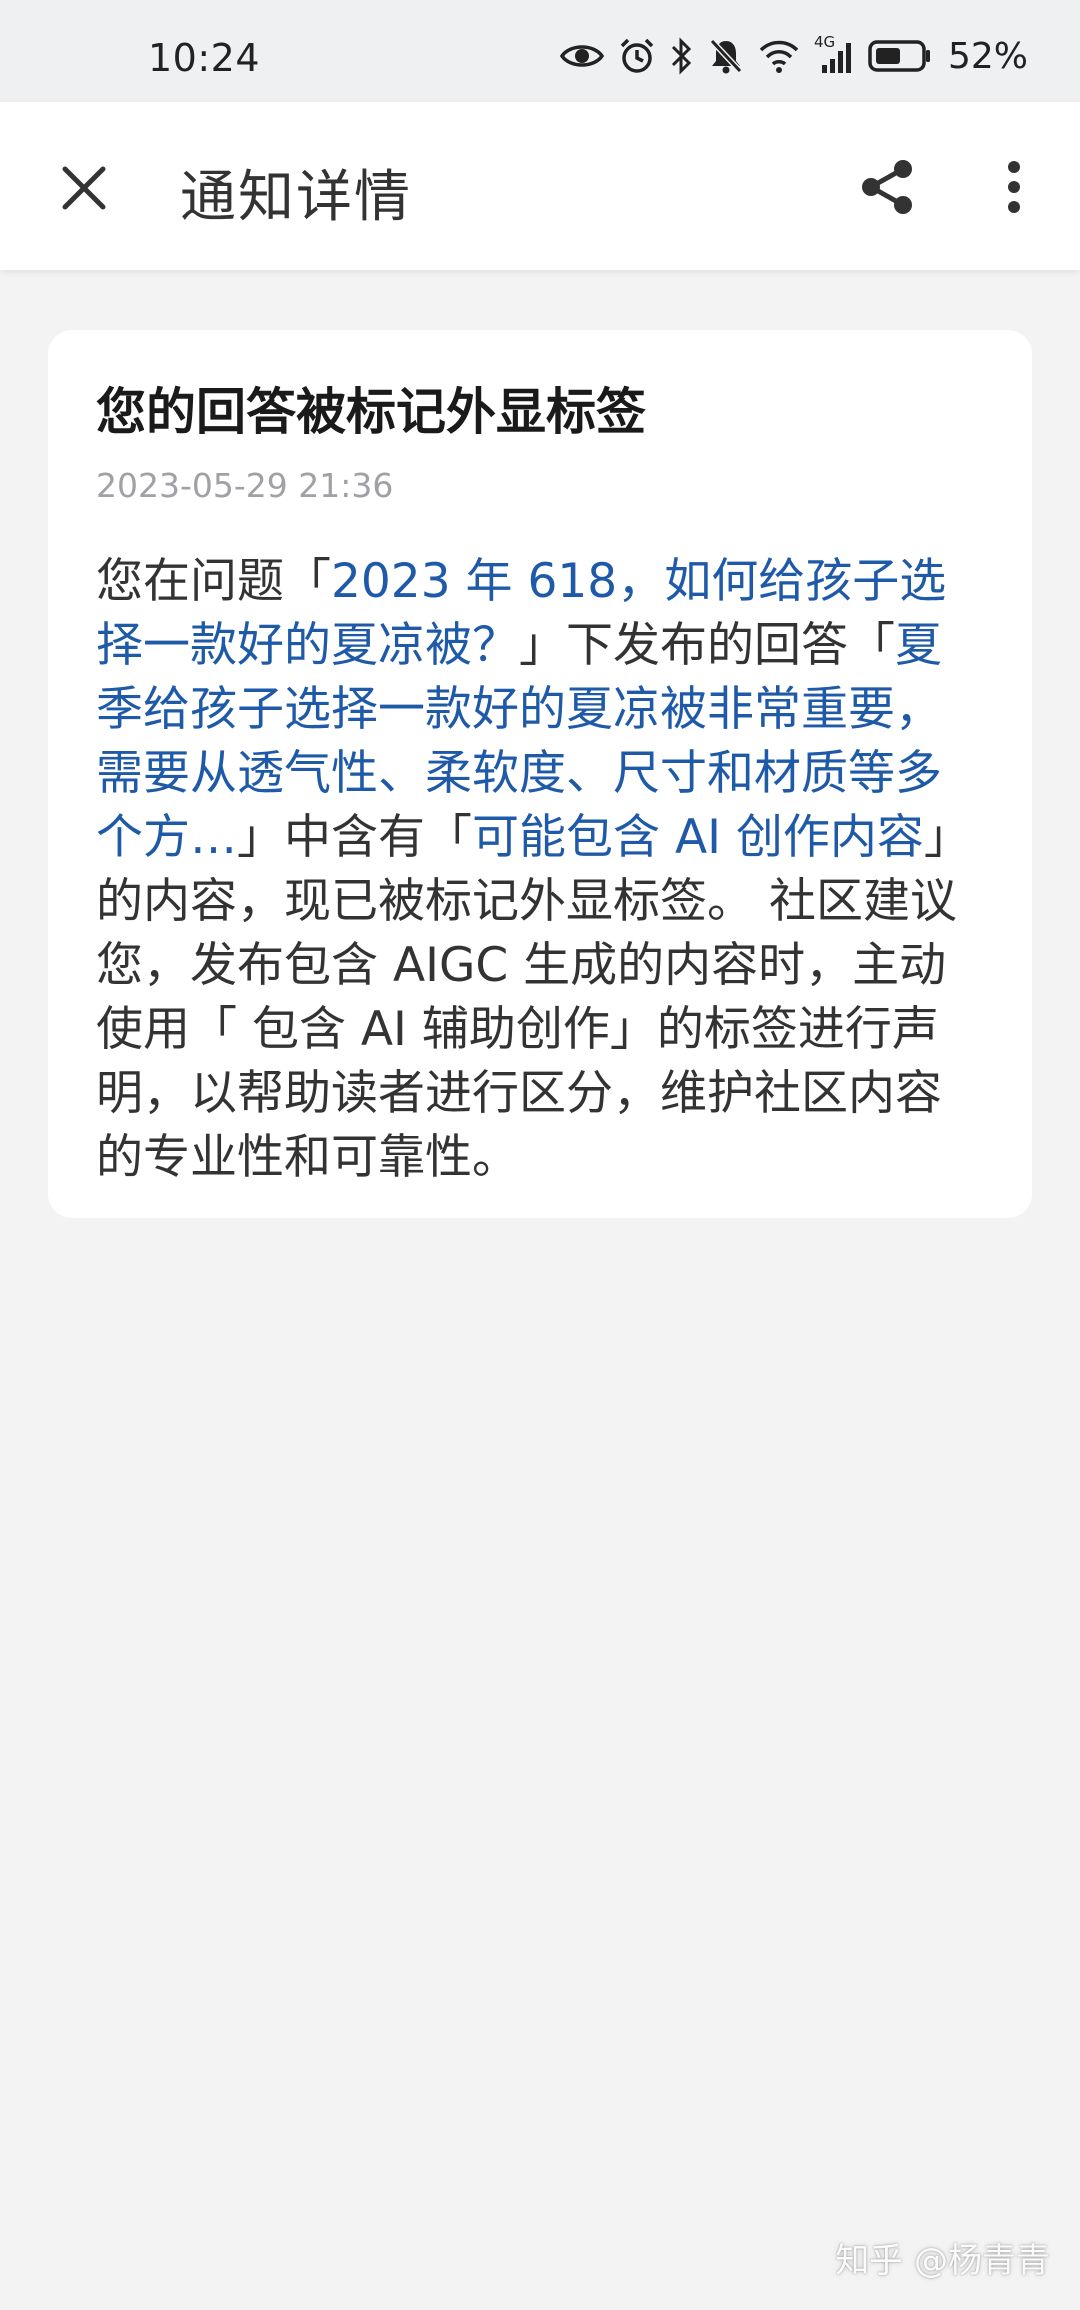  Describe the element at coordinates (637, 55) in the screenshot. I see `alarm-icon` at that location.